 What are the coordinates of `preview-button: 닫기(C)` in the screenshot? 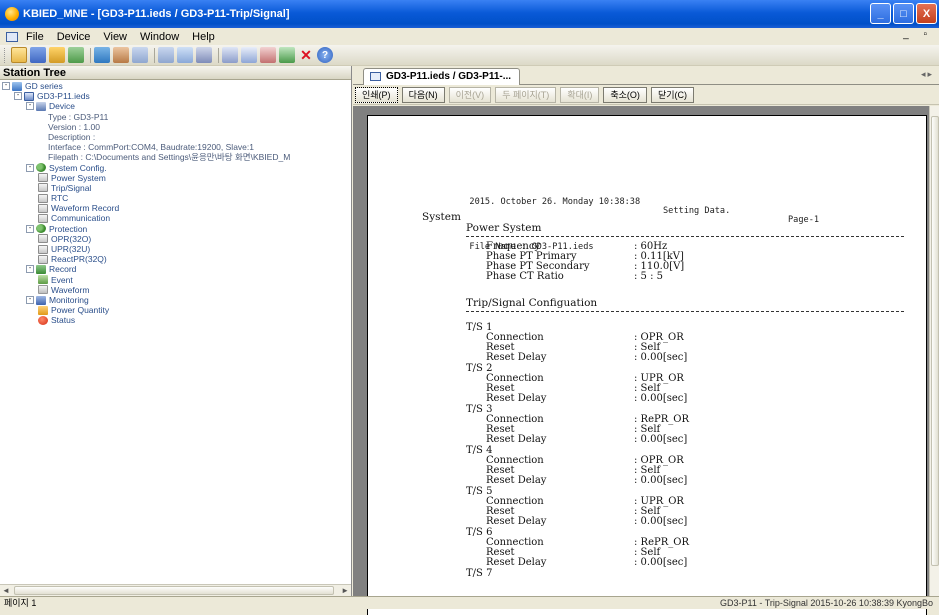 It's located at (672, 94).